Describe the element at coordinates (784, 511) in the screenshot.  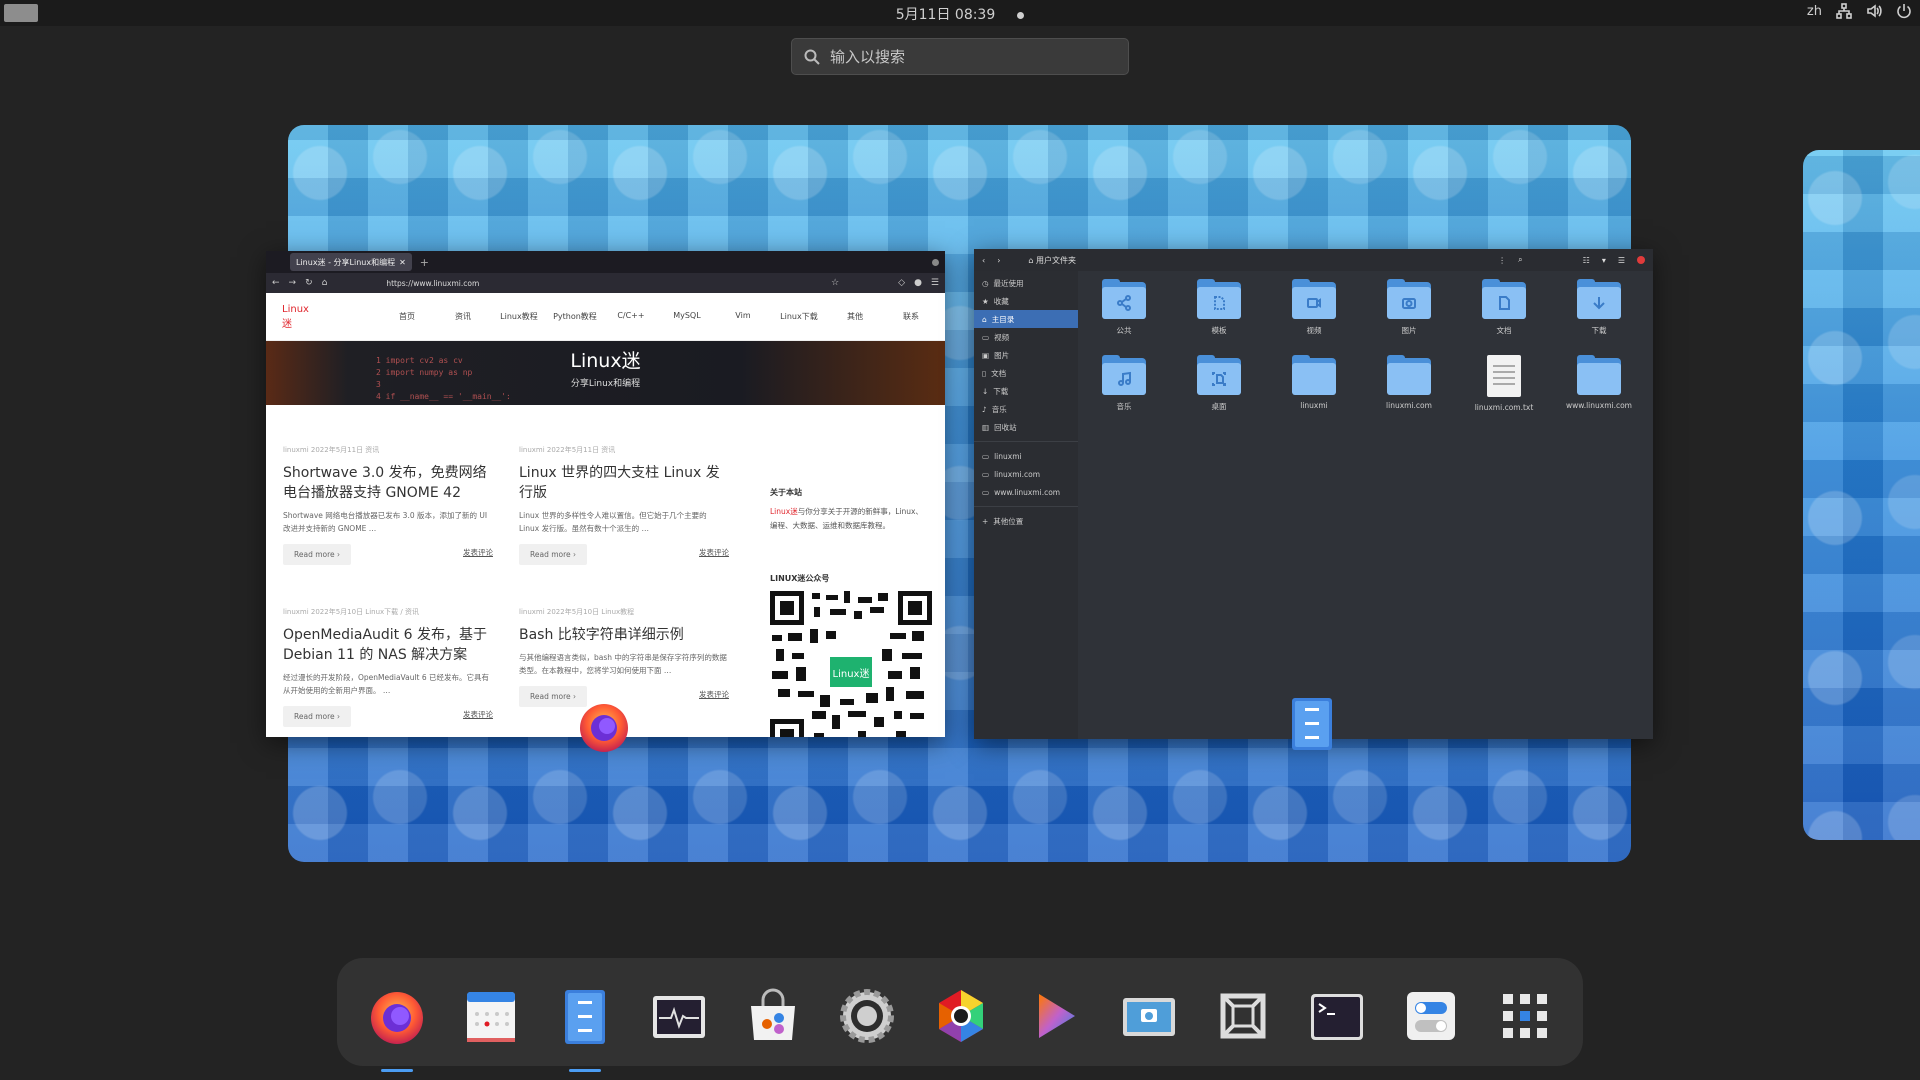
I see `about-brand-link: Linux迷` at that location.